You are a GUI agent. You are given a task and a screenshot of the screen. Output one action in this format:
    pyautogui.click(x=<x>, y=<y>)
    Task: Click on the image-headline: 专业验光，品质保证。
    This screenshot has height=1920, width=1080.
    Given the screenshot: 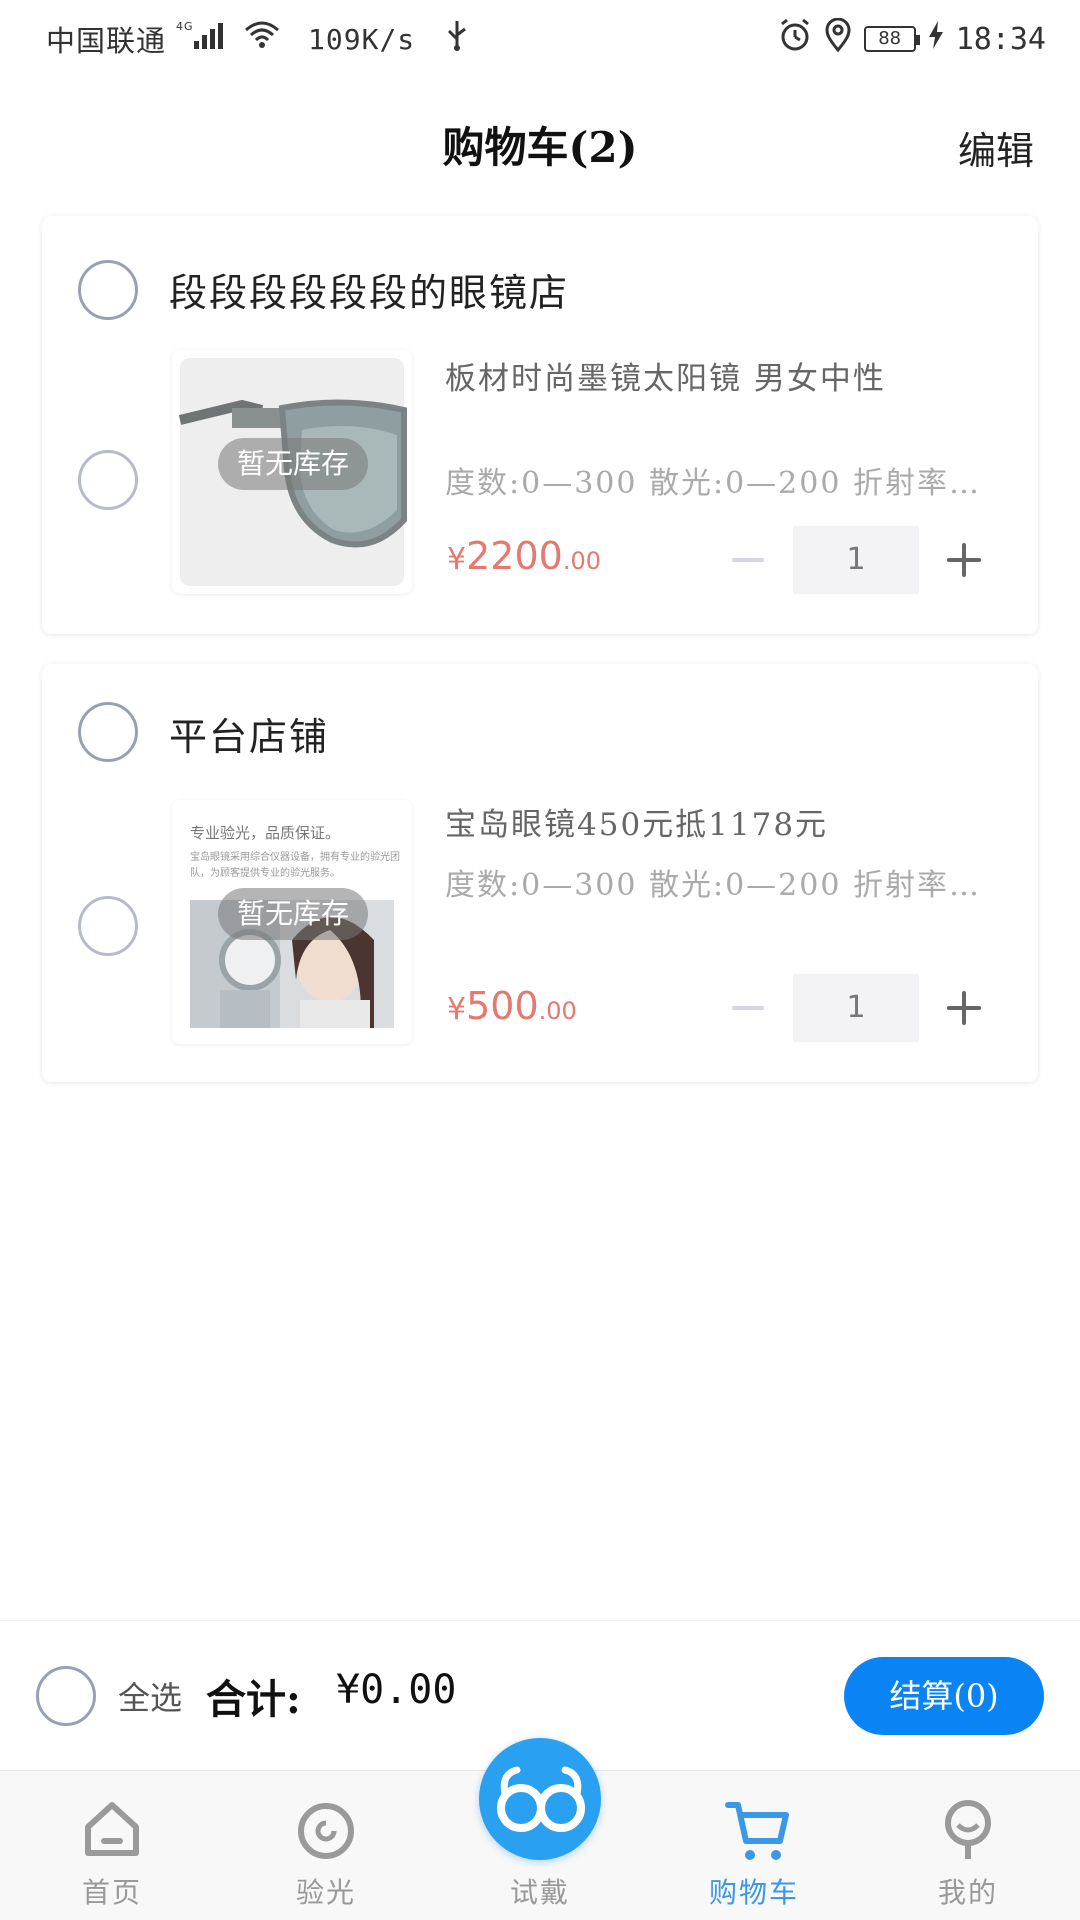 What is the action you would take?
    pyautogui.click(x=265, y=833)
    